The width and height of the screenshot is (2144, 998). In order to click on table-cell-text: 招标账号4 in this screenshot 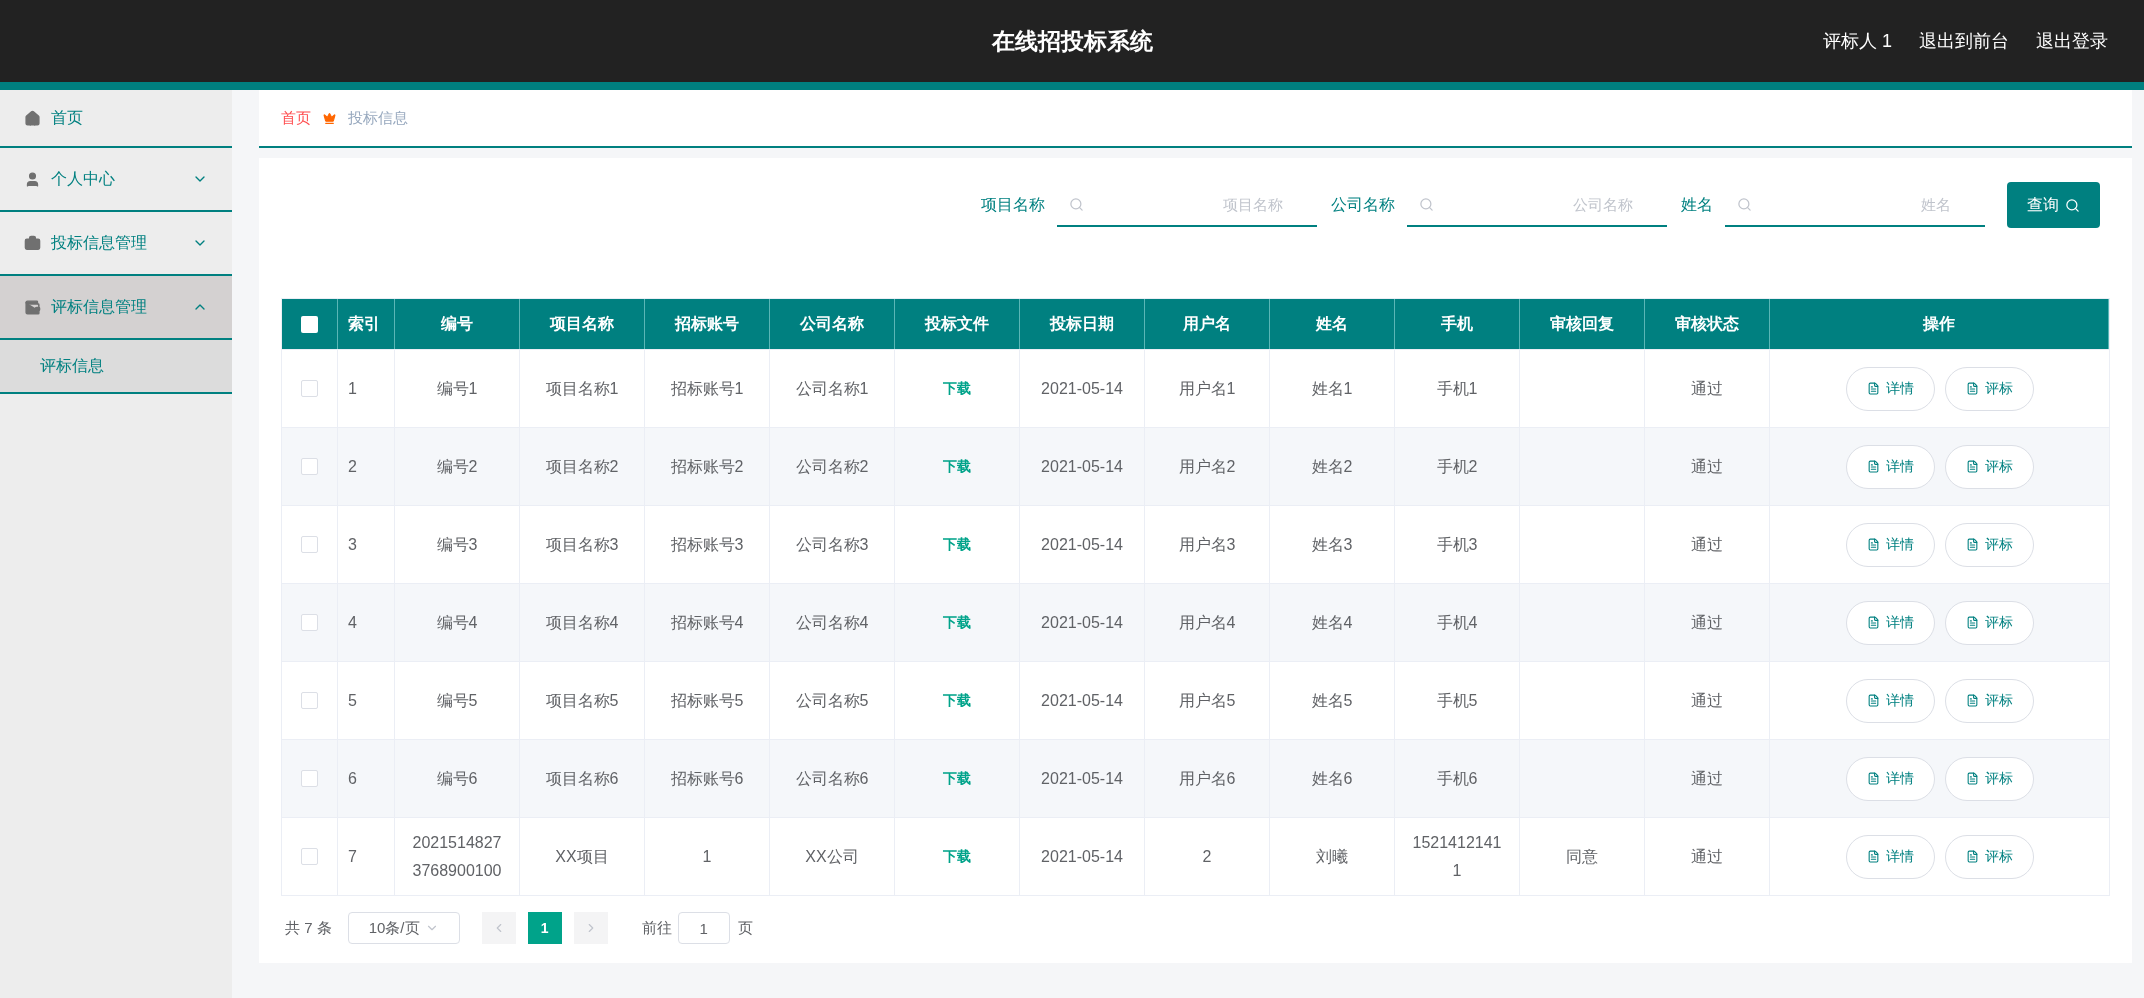, I will do `click(707, 622)`.